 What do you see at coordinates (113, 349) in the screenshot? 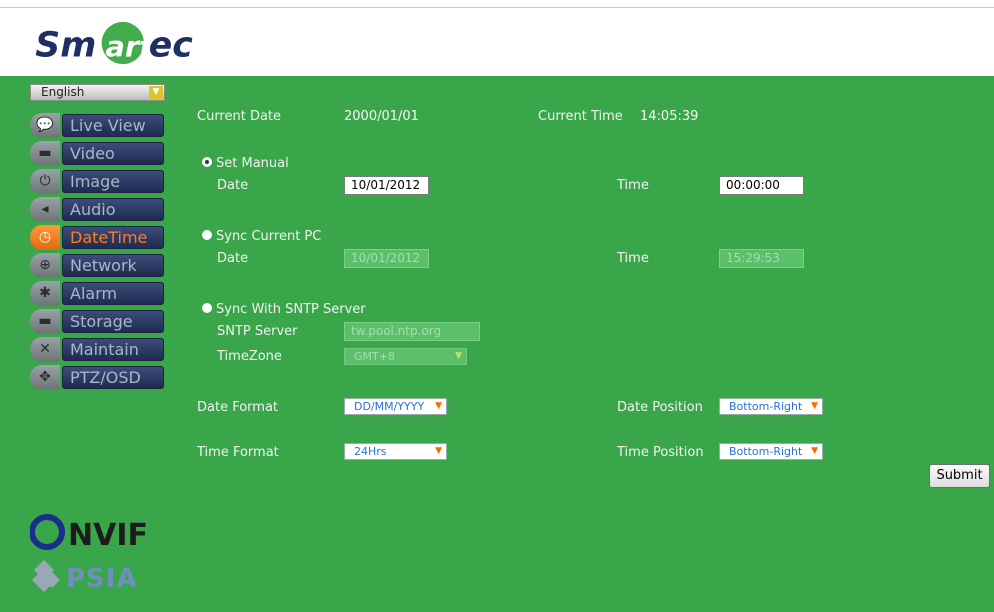
I see `nav-item-label: Maintain` at bounding box center [113, 349].